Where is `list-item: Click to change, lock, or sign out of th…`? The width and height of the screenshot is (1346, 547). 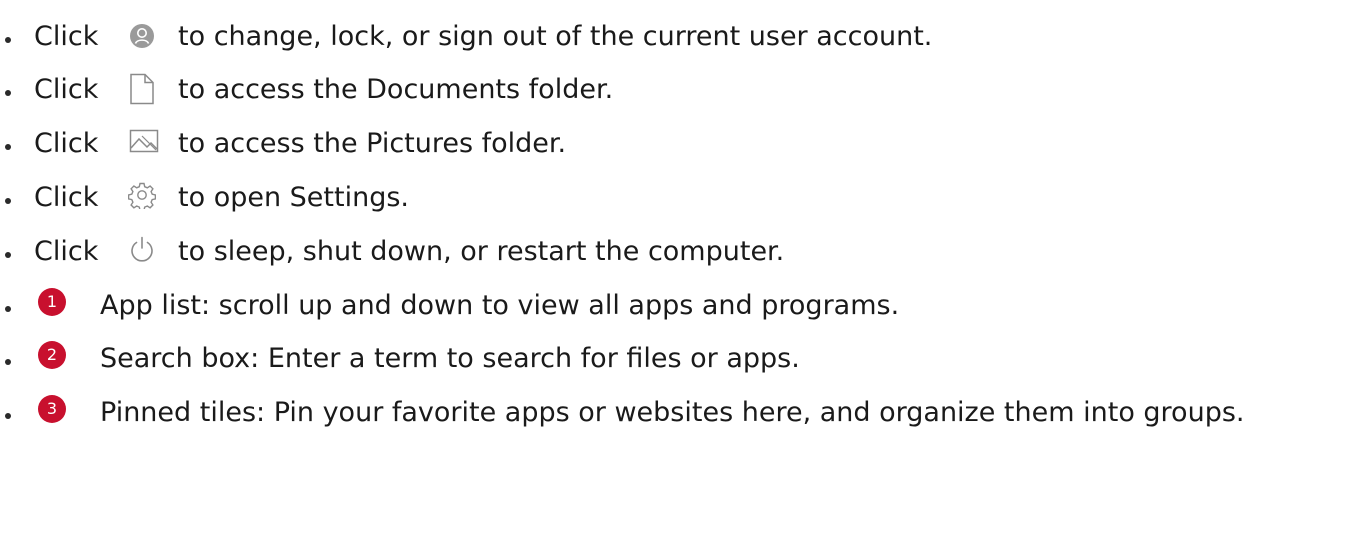 list-item: Click to change, lock, or sign out of th… is located at coordinates (673, 36).